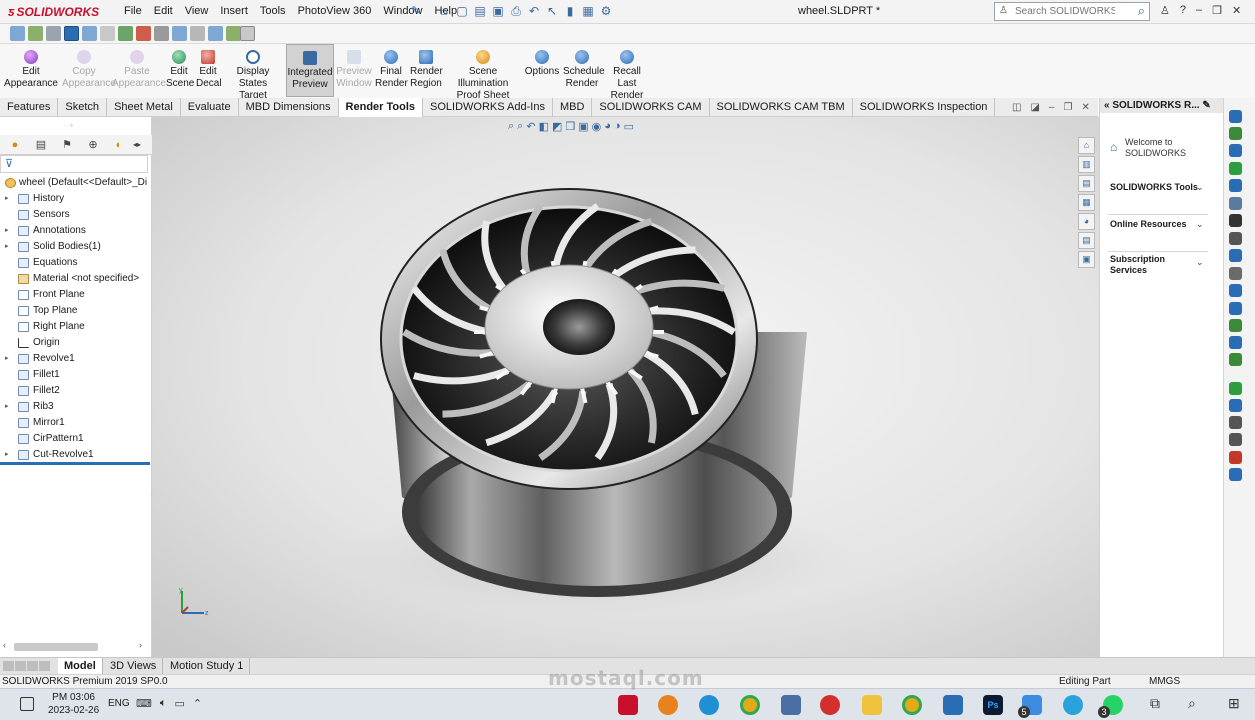  I want to click on solidworks-taskbar-icon, so click(628, 705).